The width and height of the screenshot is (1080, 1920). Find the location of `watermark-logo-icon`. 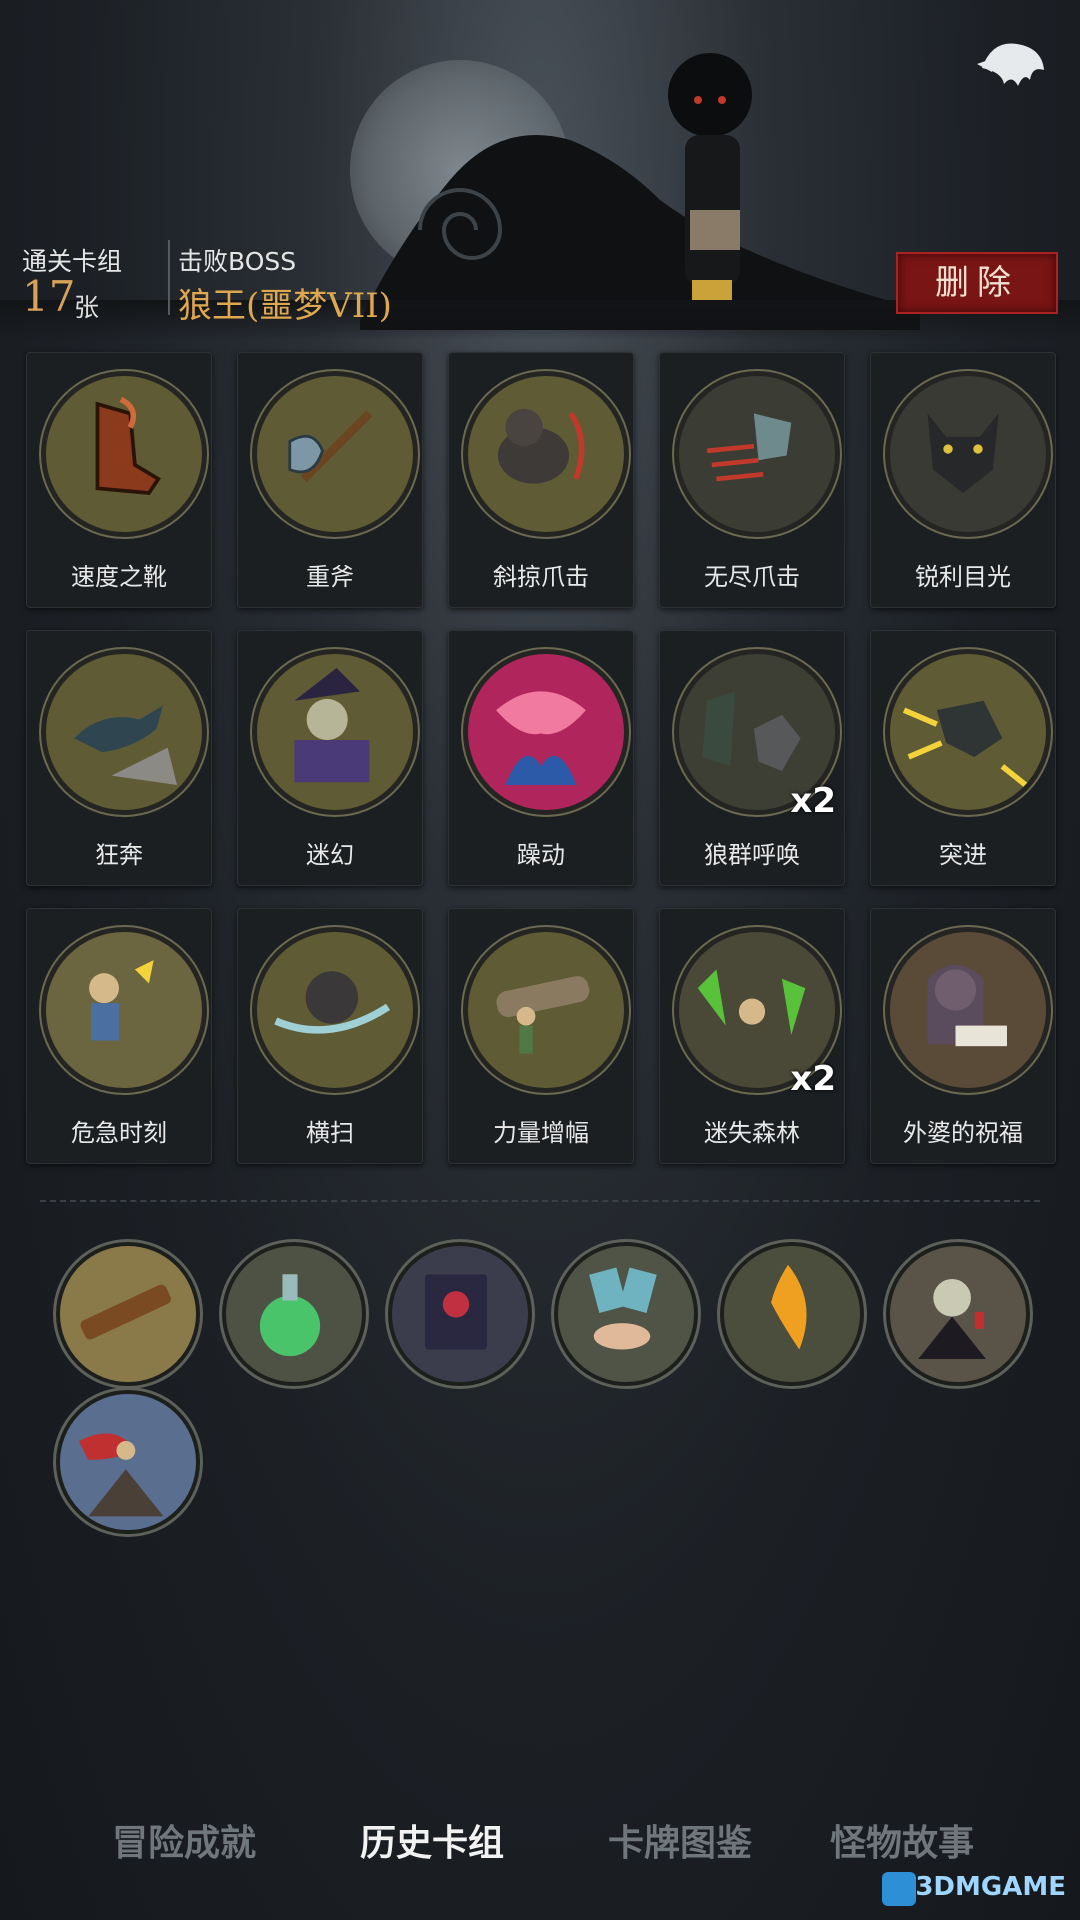

watermark-logo-icon is located at coordinates (899, 1889).